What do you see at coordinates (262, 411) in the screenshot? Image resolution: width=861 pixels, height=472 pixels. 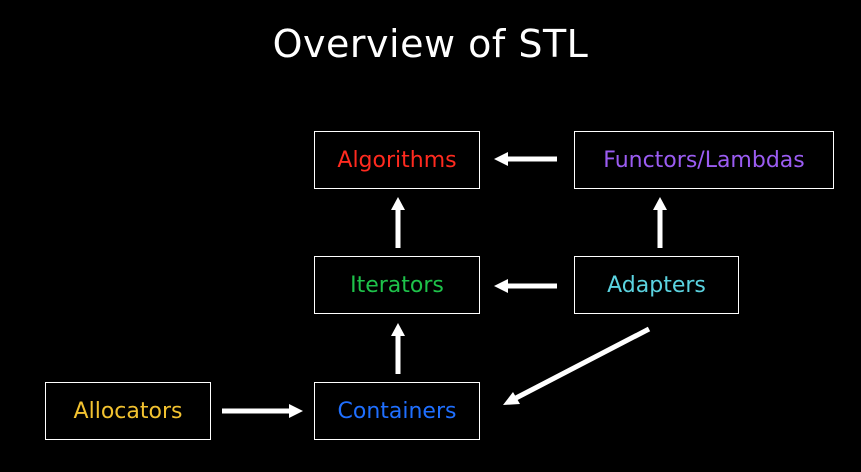 I see `arrow-allocators-to-containers` at bounding box center [262, 411].